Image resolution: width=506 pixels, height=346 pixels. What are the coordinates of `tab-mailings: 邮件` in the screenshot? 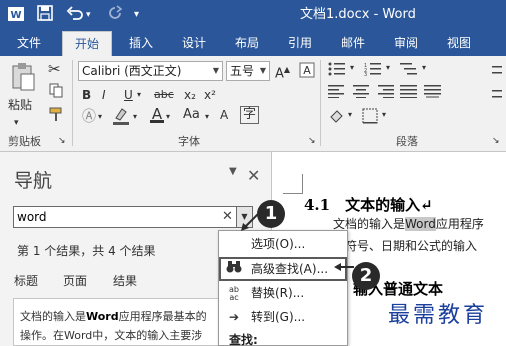 It's located at (353, 43).